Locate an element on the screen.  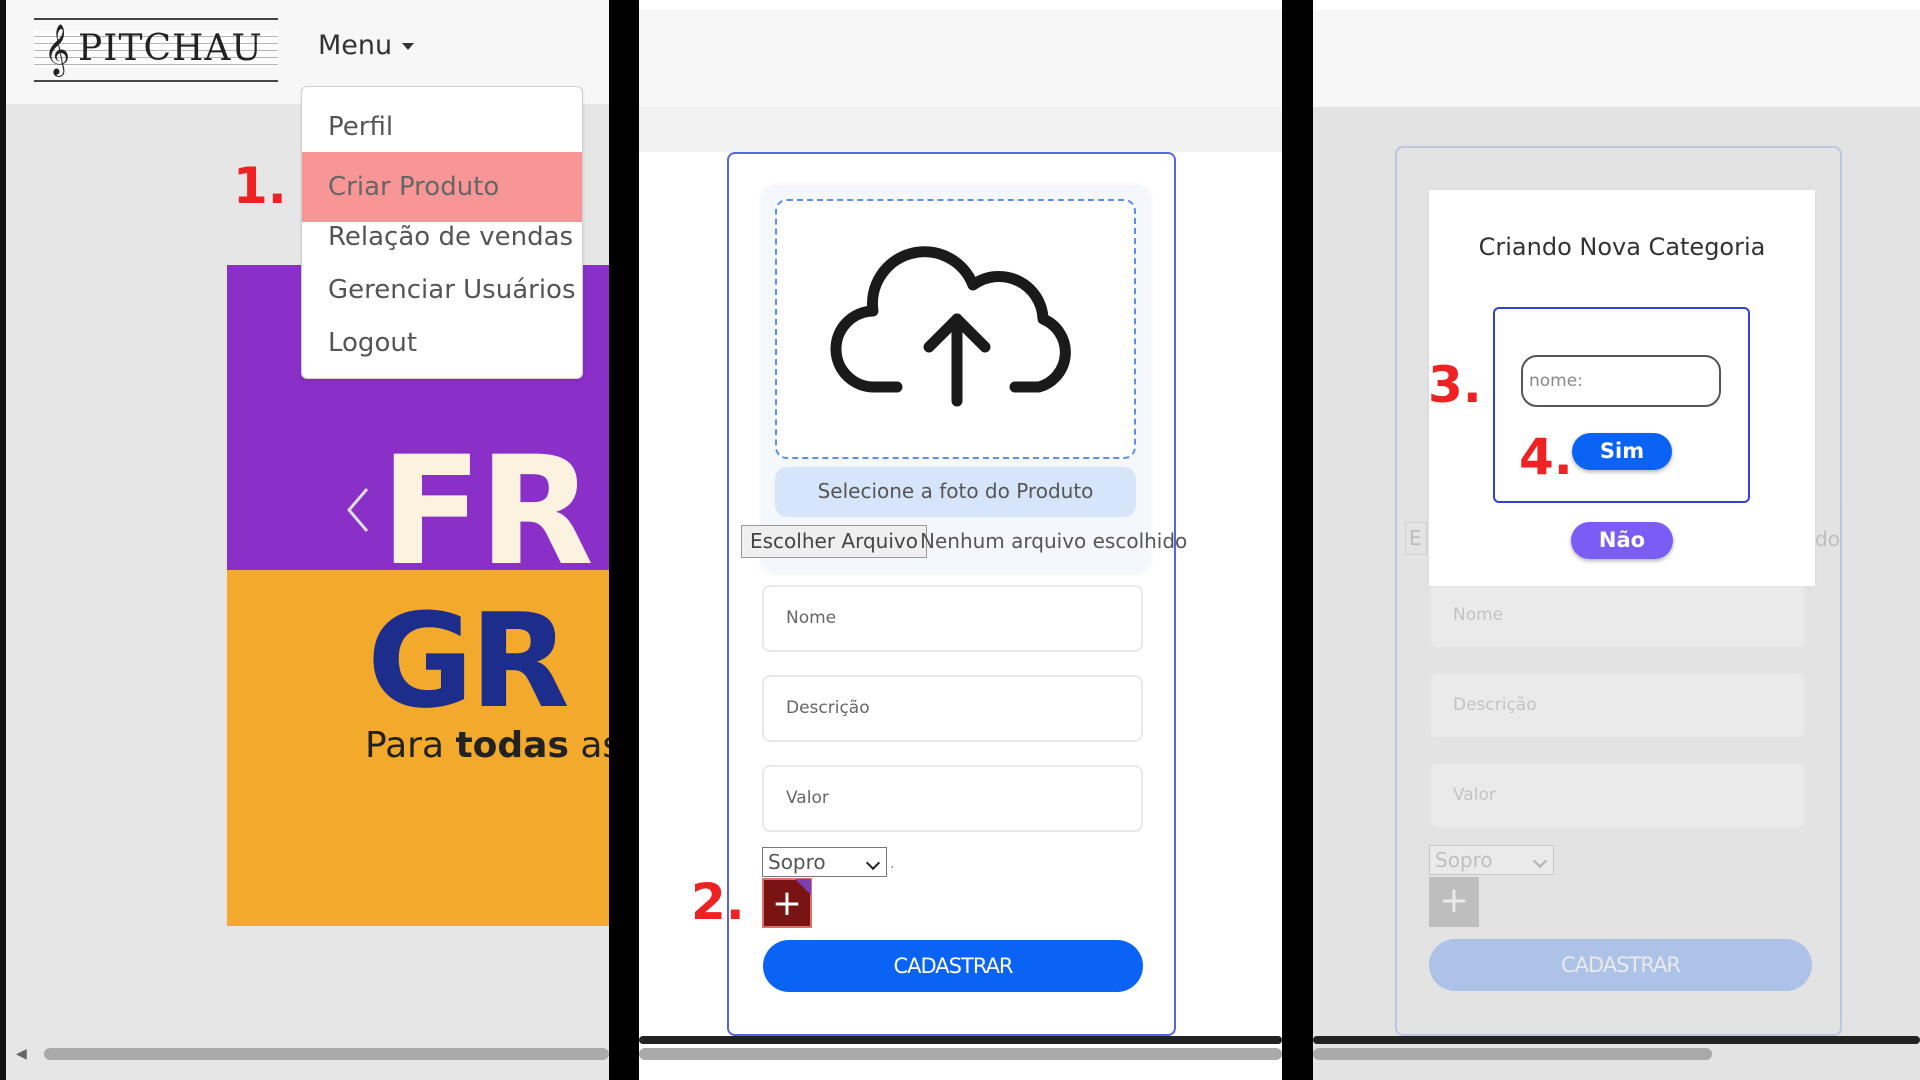
corner-marker-icon is located at coordinates (803, 887).